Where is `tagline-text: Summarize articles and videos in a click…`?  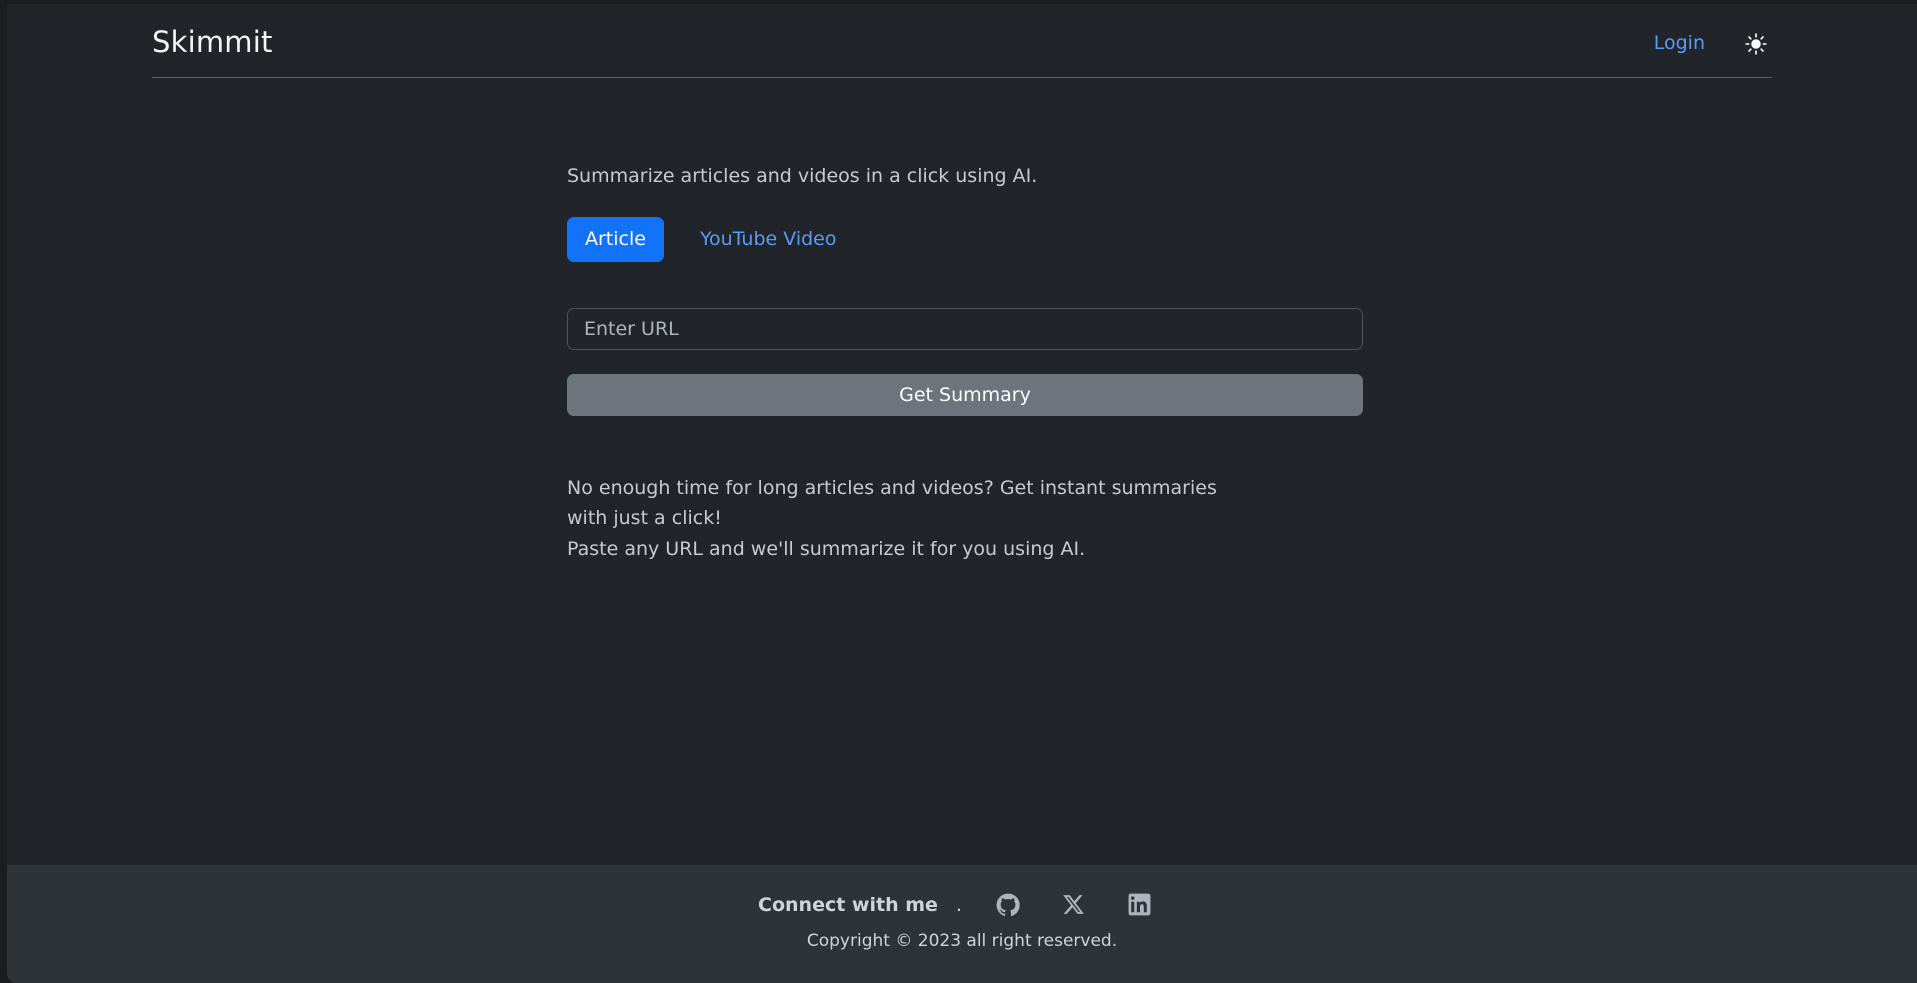
tagline-text: Summarize articles and videos in a click… is located at coordinates (802, 176).